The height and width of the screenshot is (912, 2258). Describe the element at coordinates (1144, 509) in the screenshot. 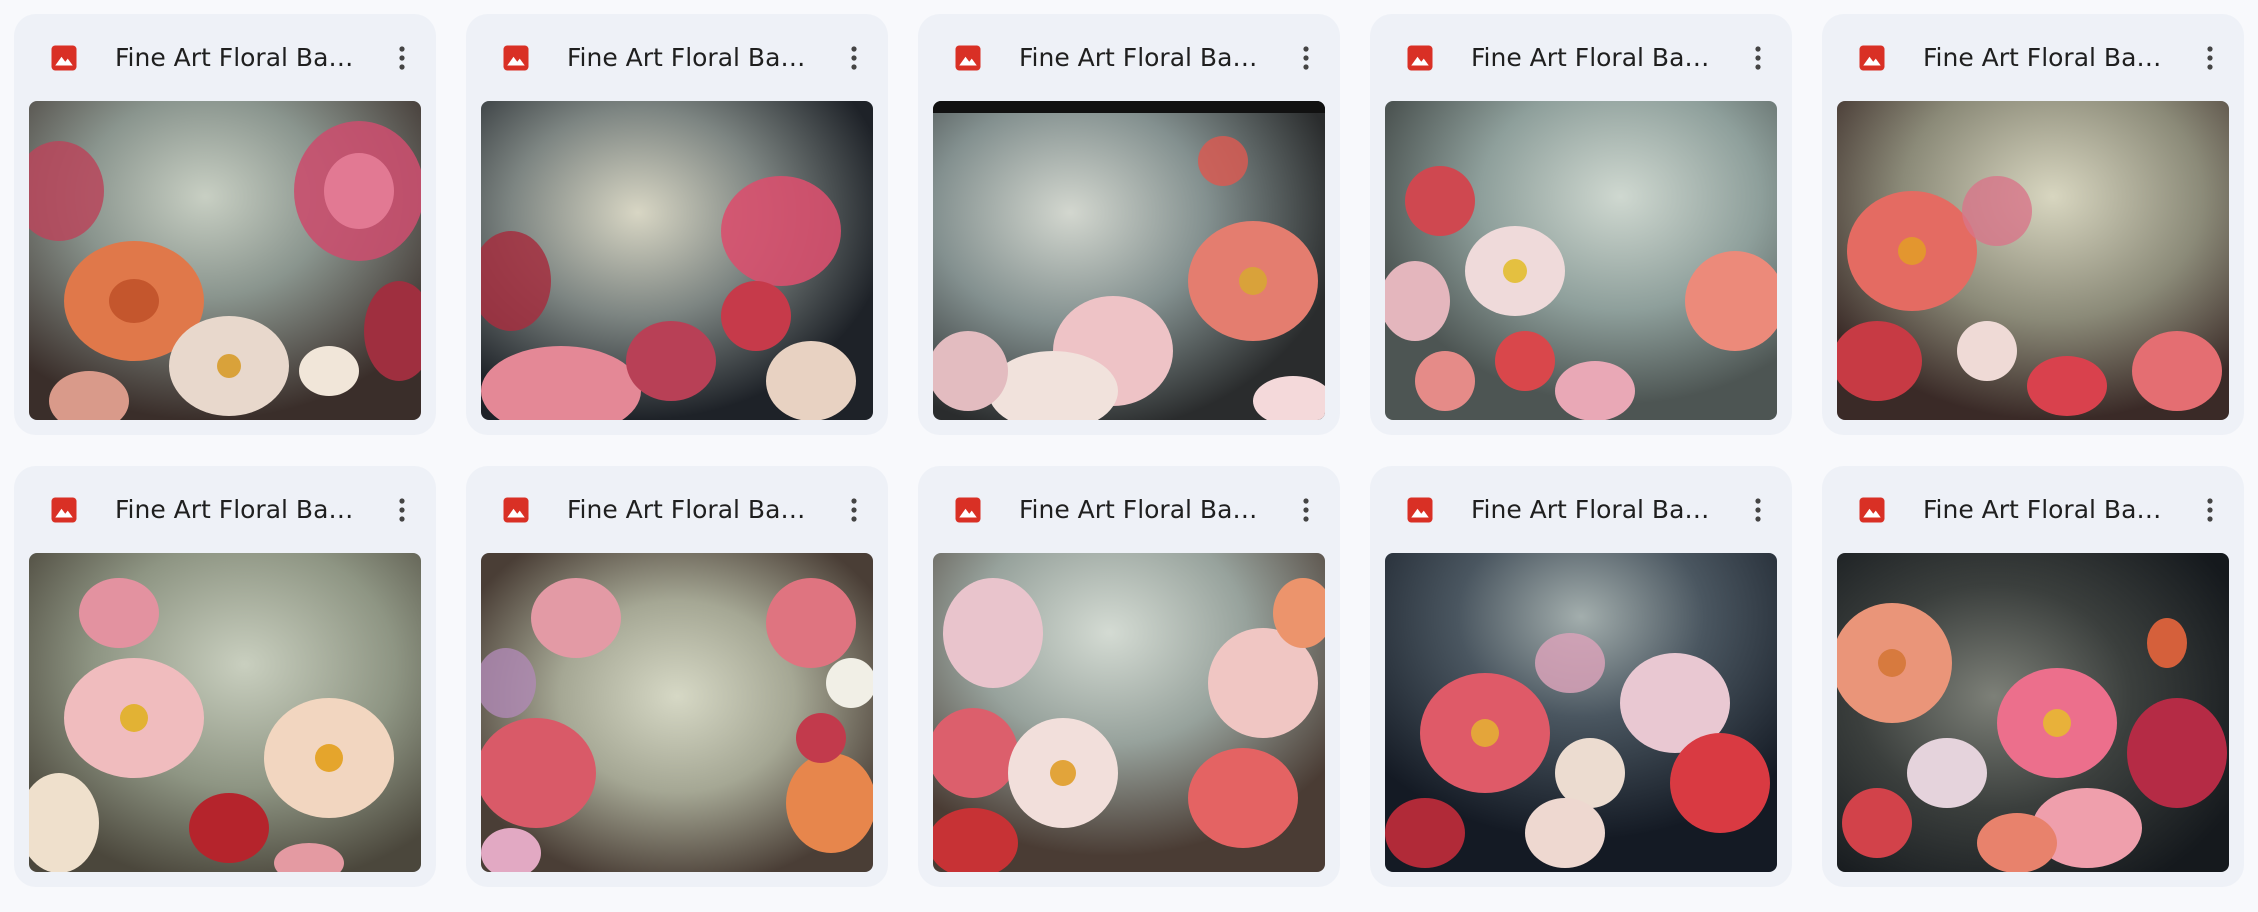

I see `file-name: Fine Art Floral Background 08` at that location.